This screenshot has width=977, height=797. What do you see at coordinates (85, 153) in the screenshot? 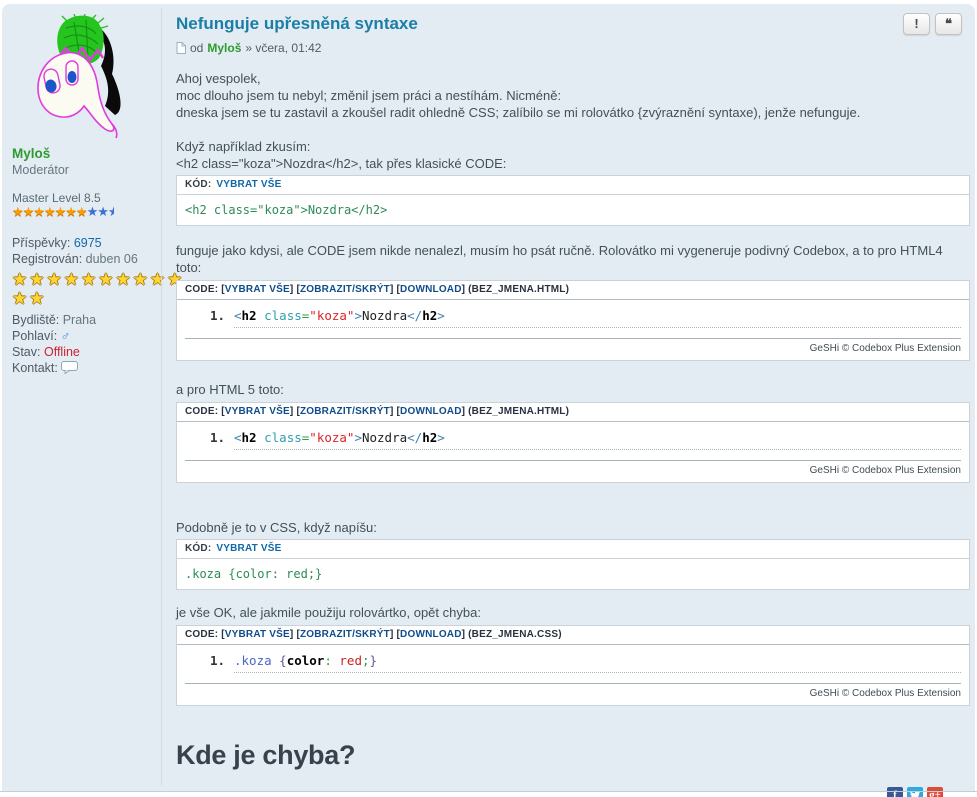
I see `username-link: Myloš` at bounding box center [85, 153].